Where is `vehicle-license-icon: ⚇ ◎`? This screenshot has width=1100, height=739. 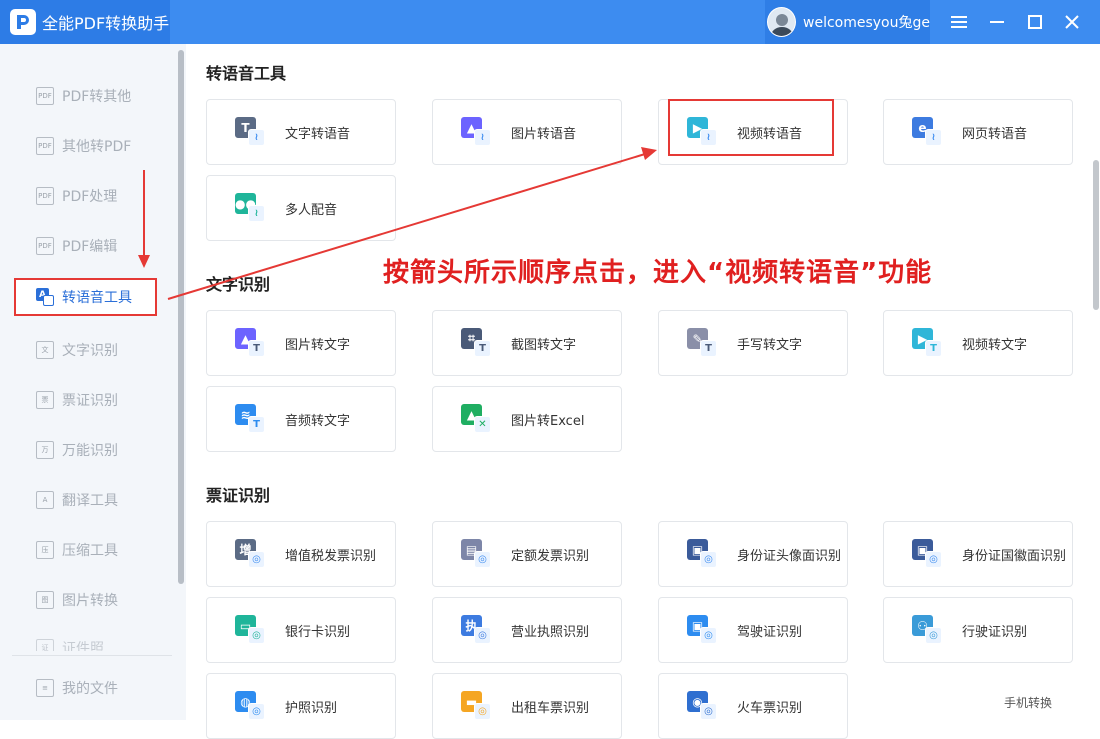 vehicle-license-icon: ⚇ ◎ is located at coordinates (927, 630).